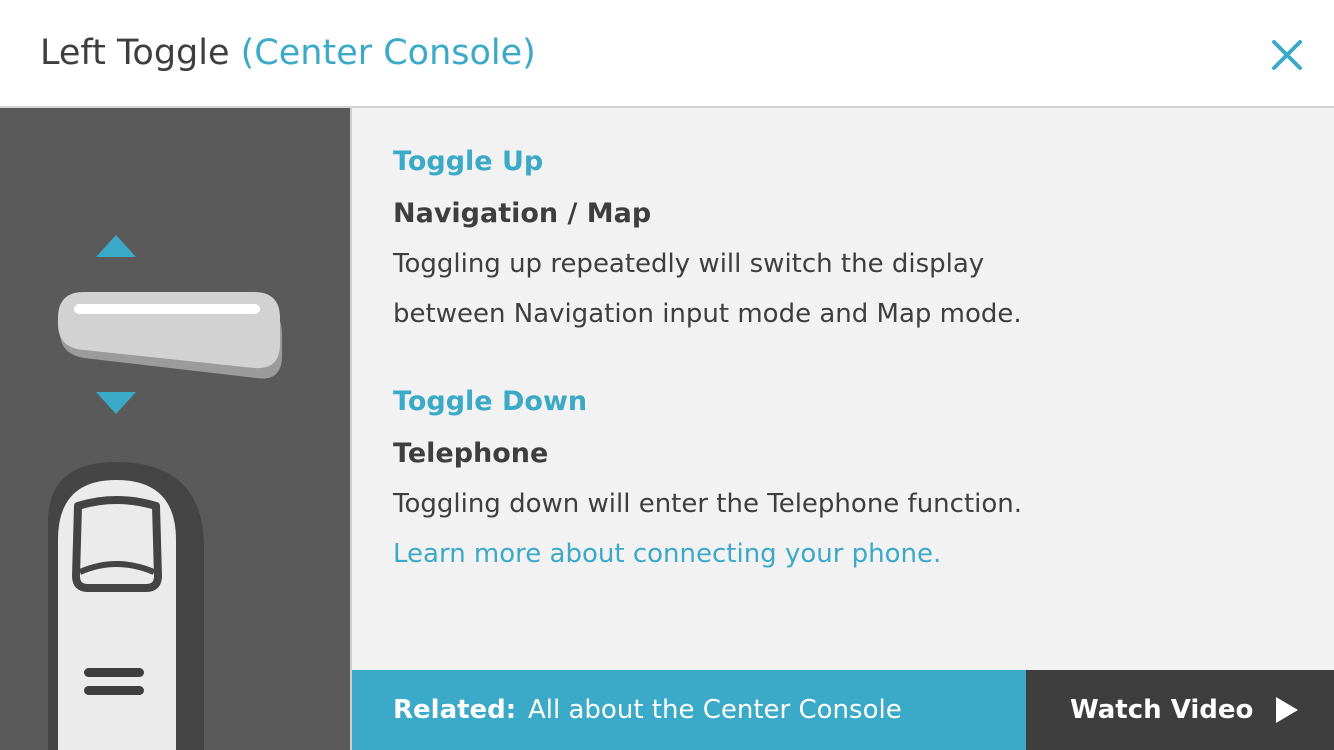 This screenshot has height=750, width=1334. Describe the element at coordinates (165, 492) in the screenshot. I see `toggle-illustration` at that location.